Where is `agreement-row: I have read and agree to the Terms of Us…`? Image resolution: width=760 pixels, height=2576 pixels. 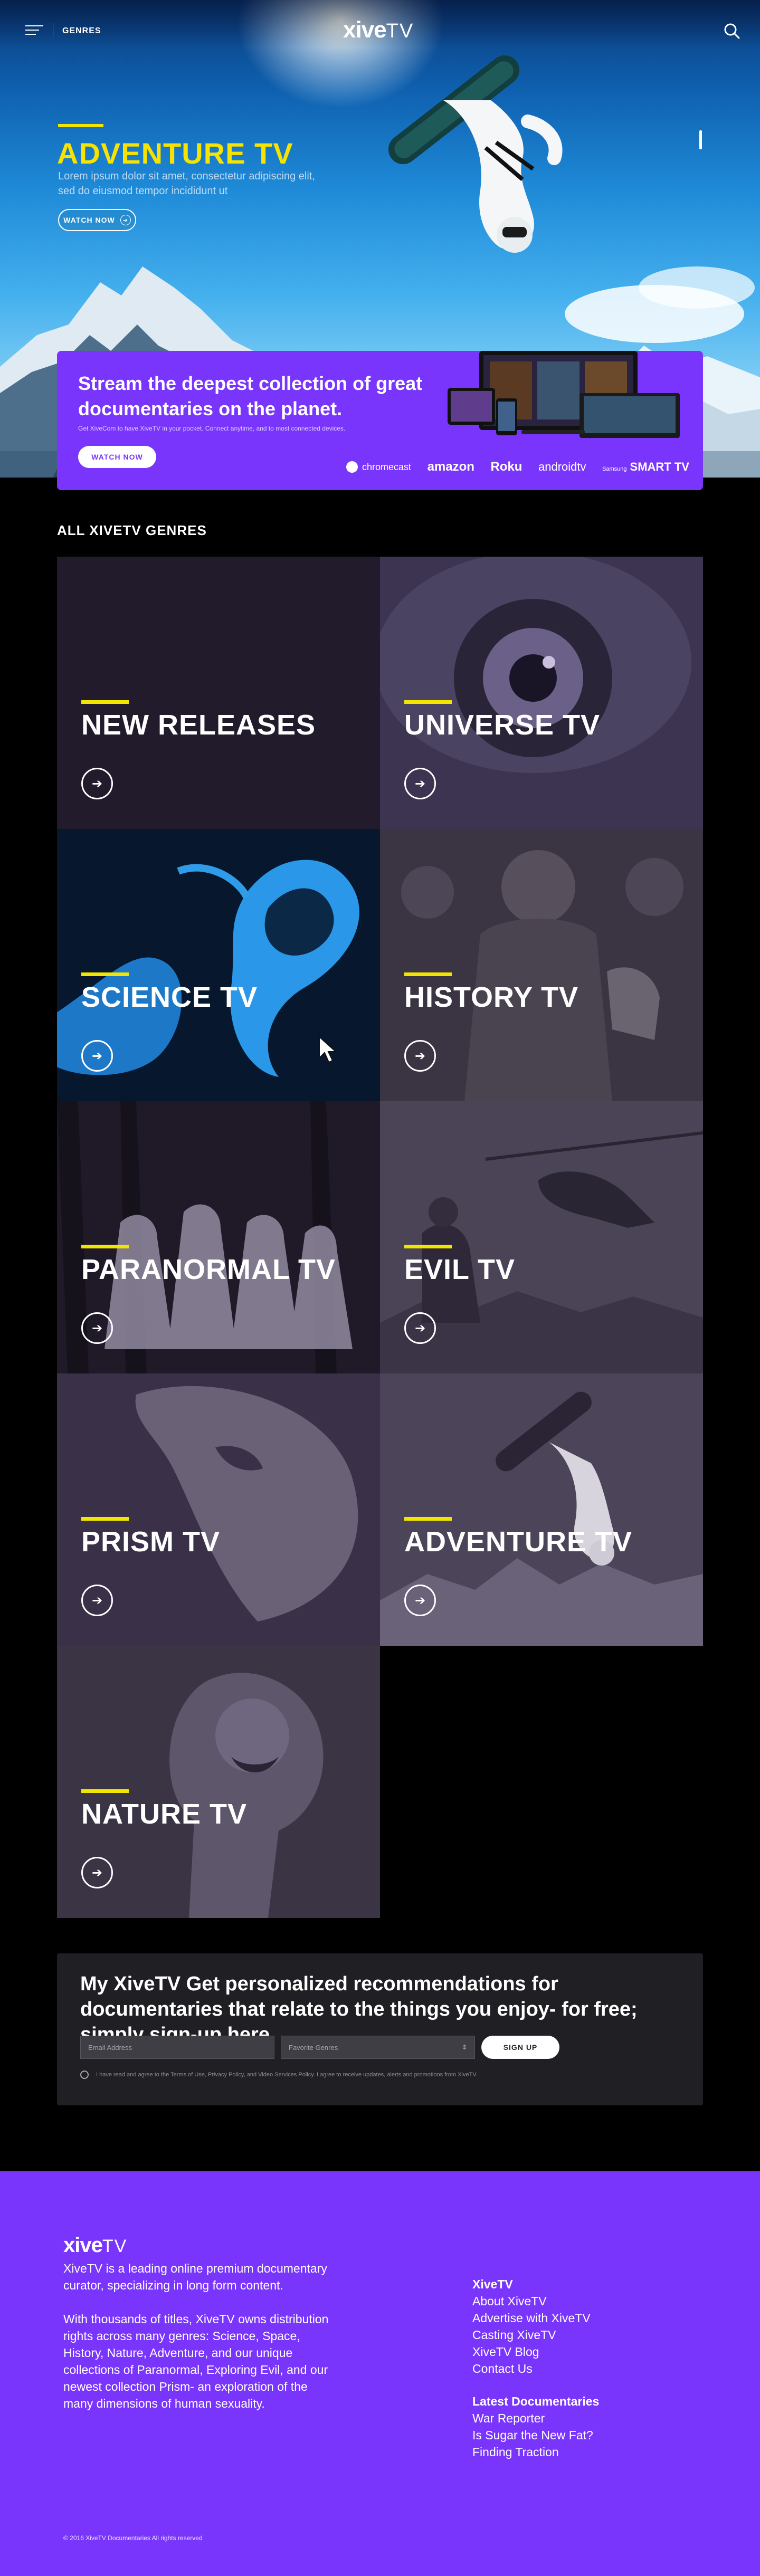
agreement-row: I have read and agree to the Terms of Us… is located at coordinates (279, 2075).